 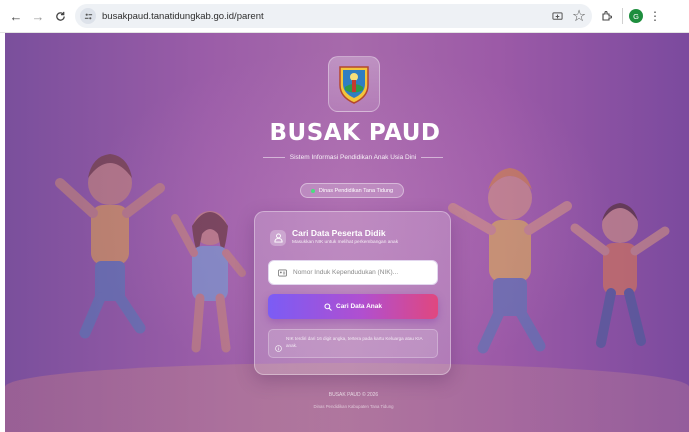 I want to click on footer-copyright: BUSAK PAUD © 2026, so click(x=353, y=395).